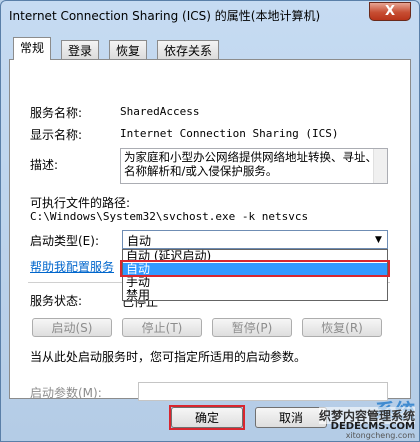 The image size is (420, 442). I want to click on pause-service-button: 暂停(P), so click(252, 327).